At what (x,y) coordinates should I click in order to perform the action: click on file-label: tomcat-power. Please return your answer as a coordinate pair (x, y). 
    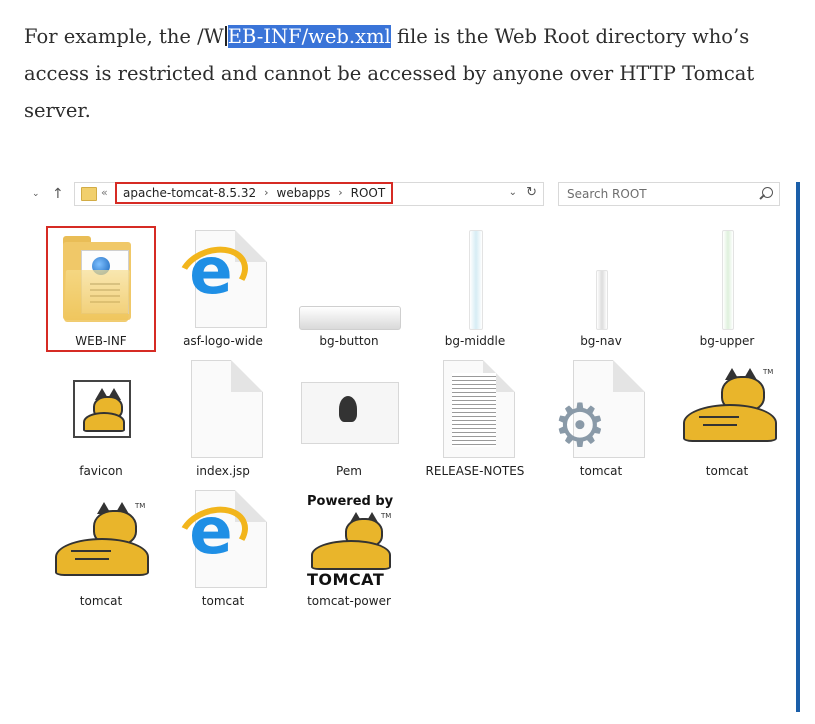
    Looking at the image, I should click on (349, 601).